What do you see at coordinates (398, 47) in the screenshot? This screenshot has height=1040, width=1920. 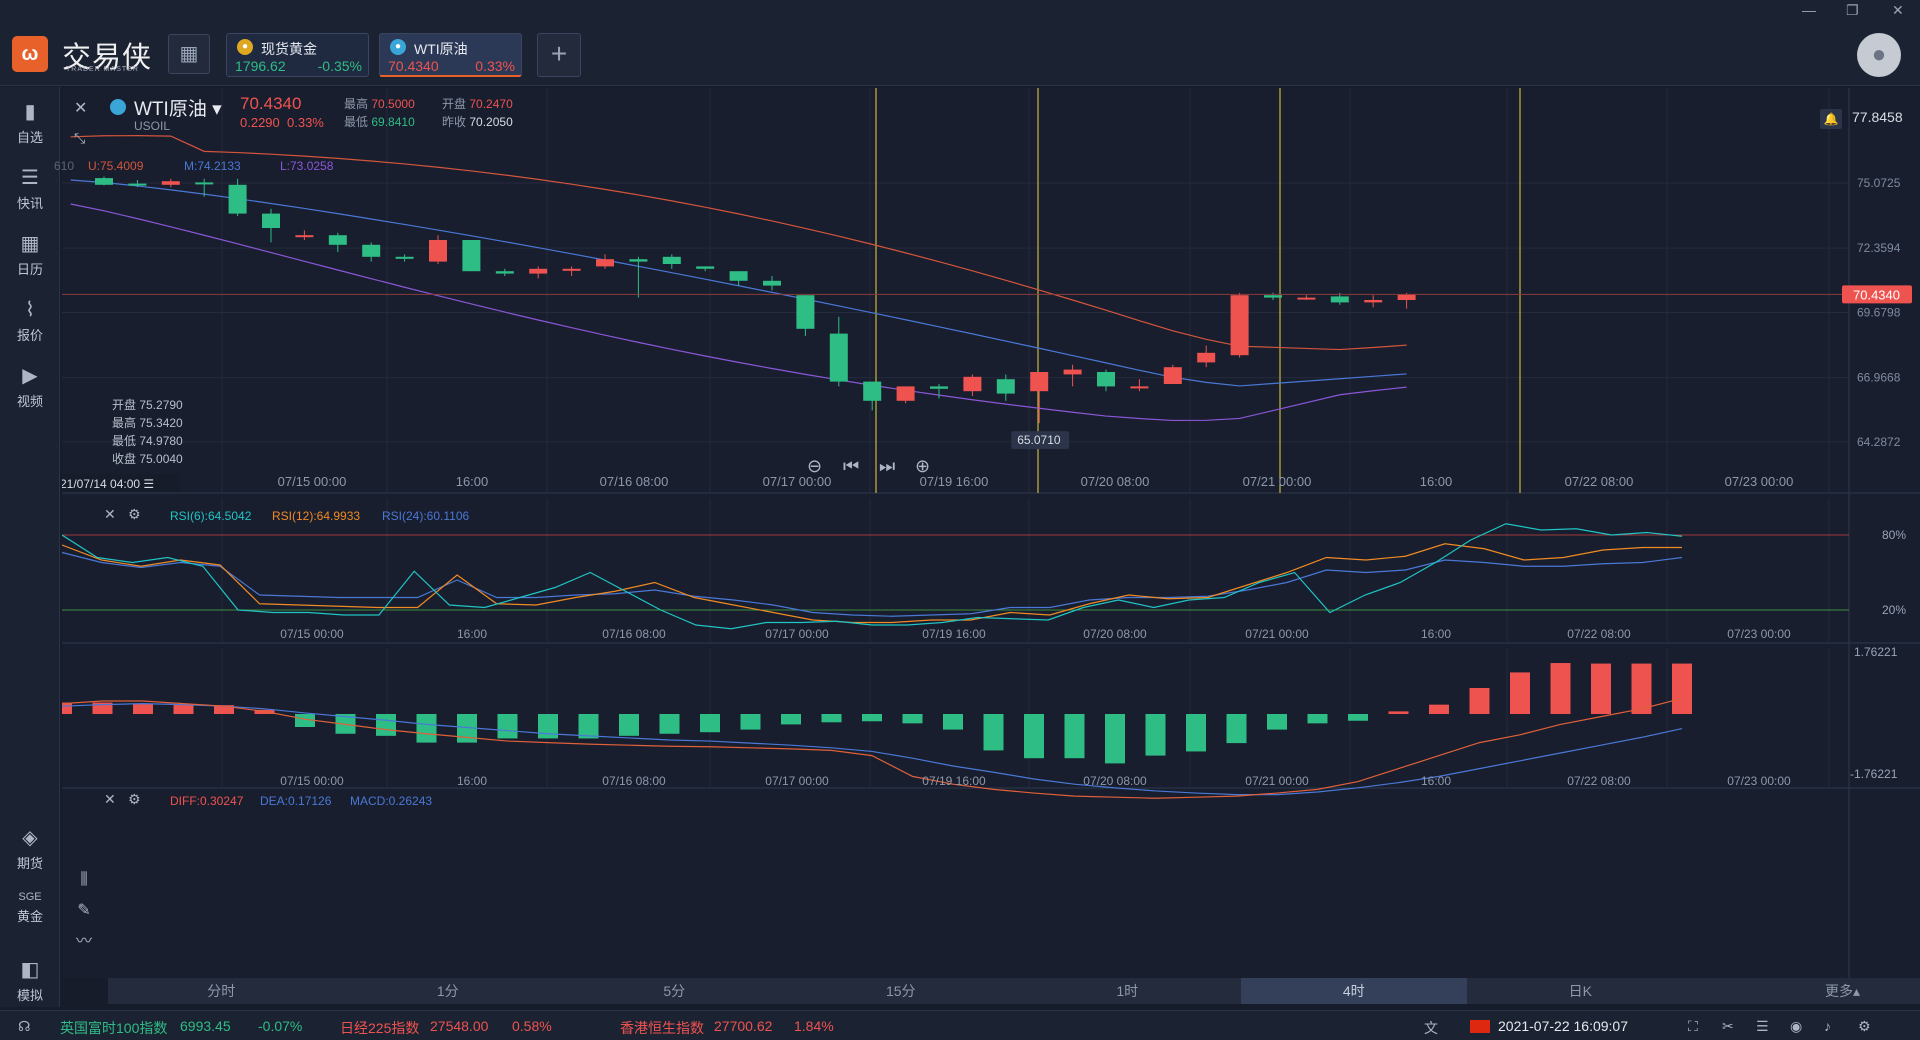 I see `oil-icon: ●` at bounding box center [398, 47].